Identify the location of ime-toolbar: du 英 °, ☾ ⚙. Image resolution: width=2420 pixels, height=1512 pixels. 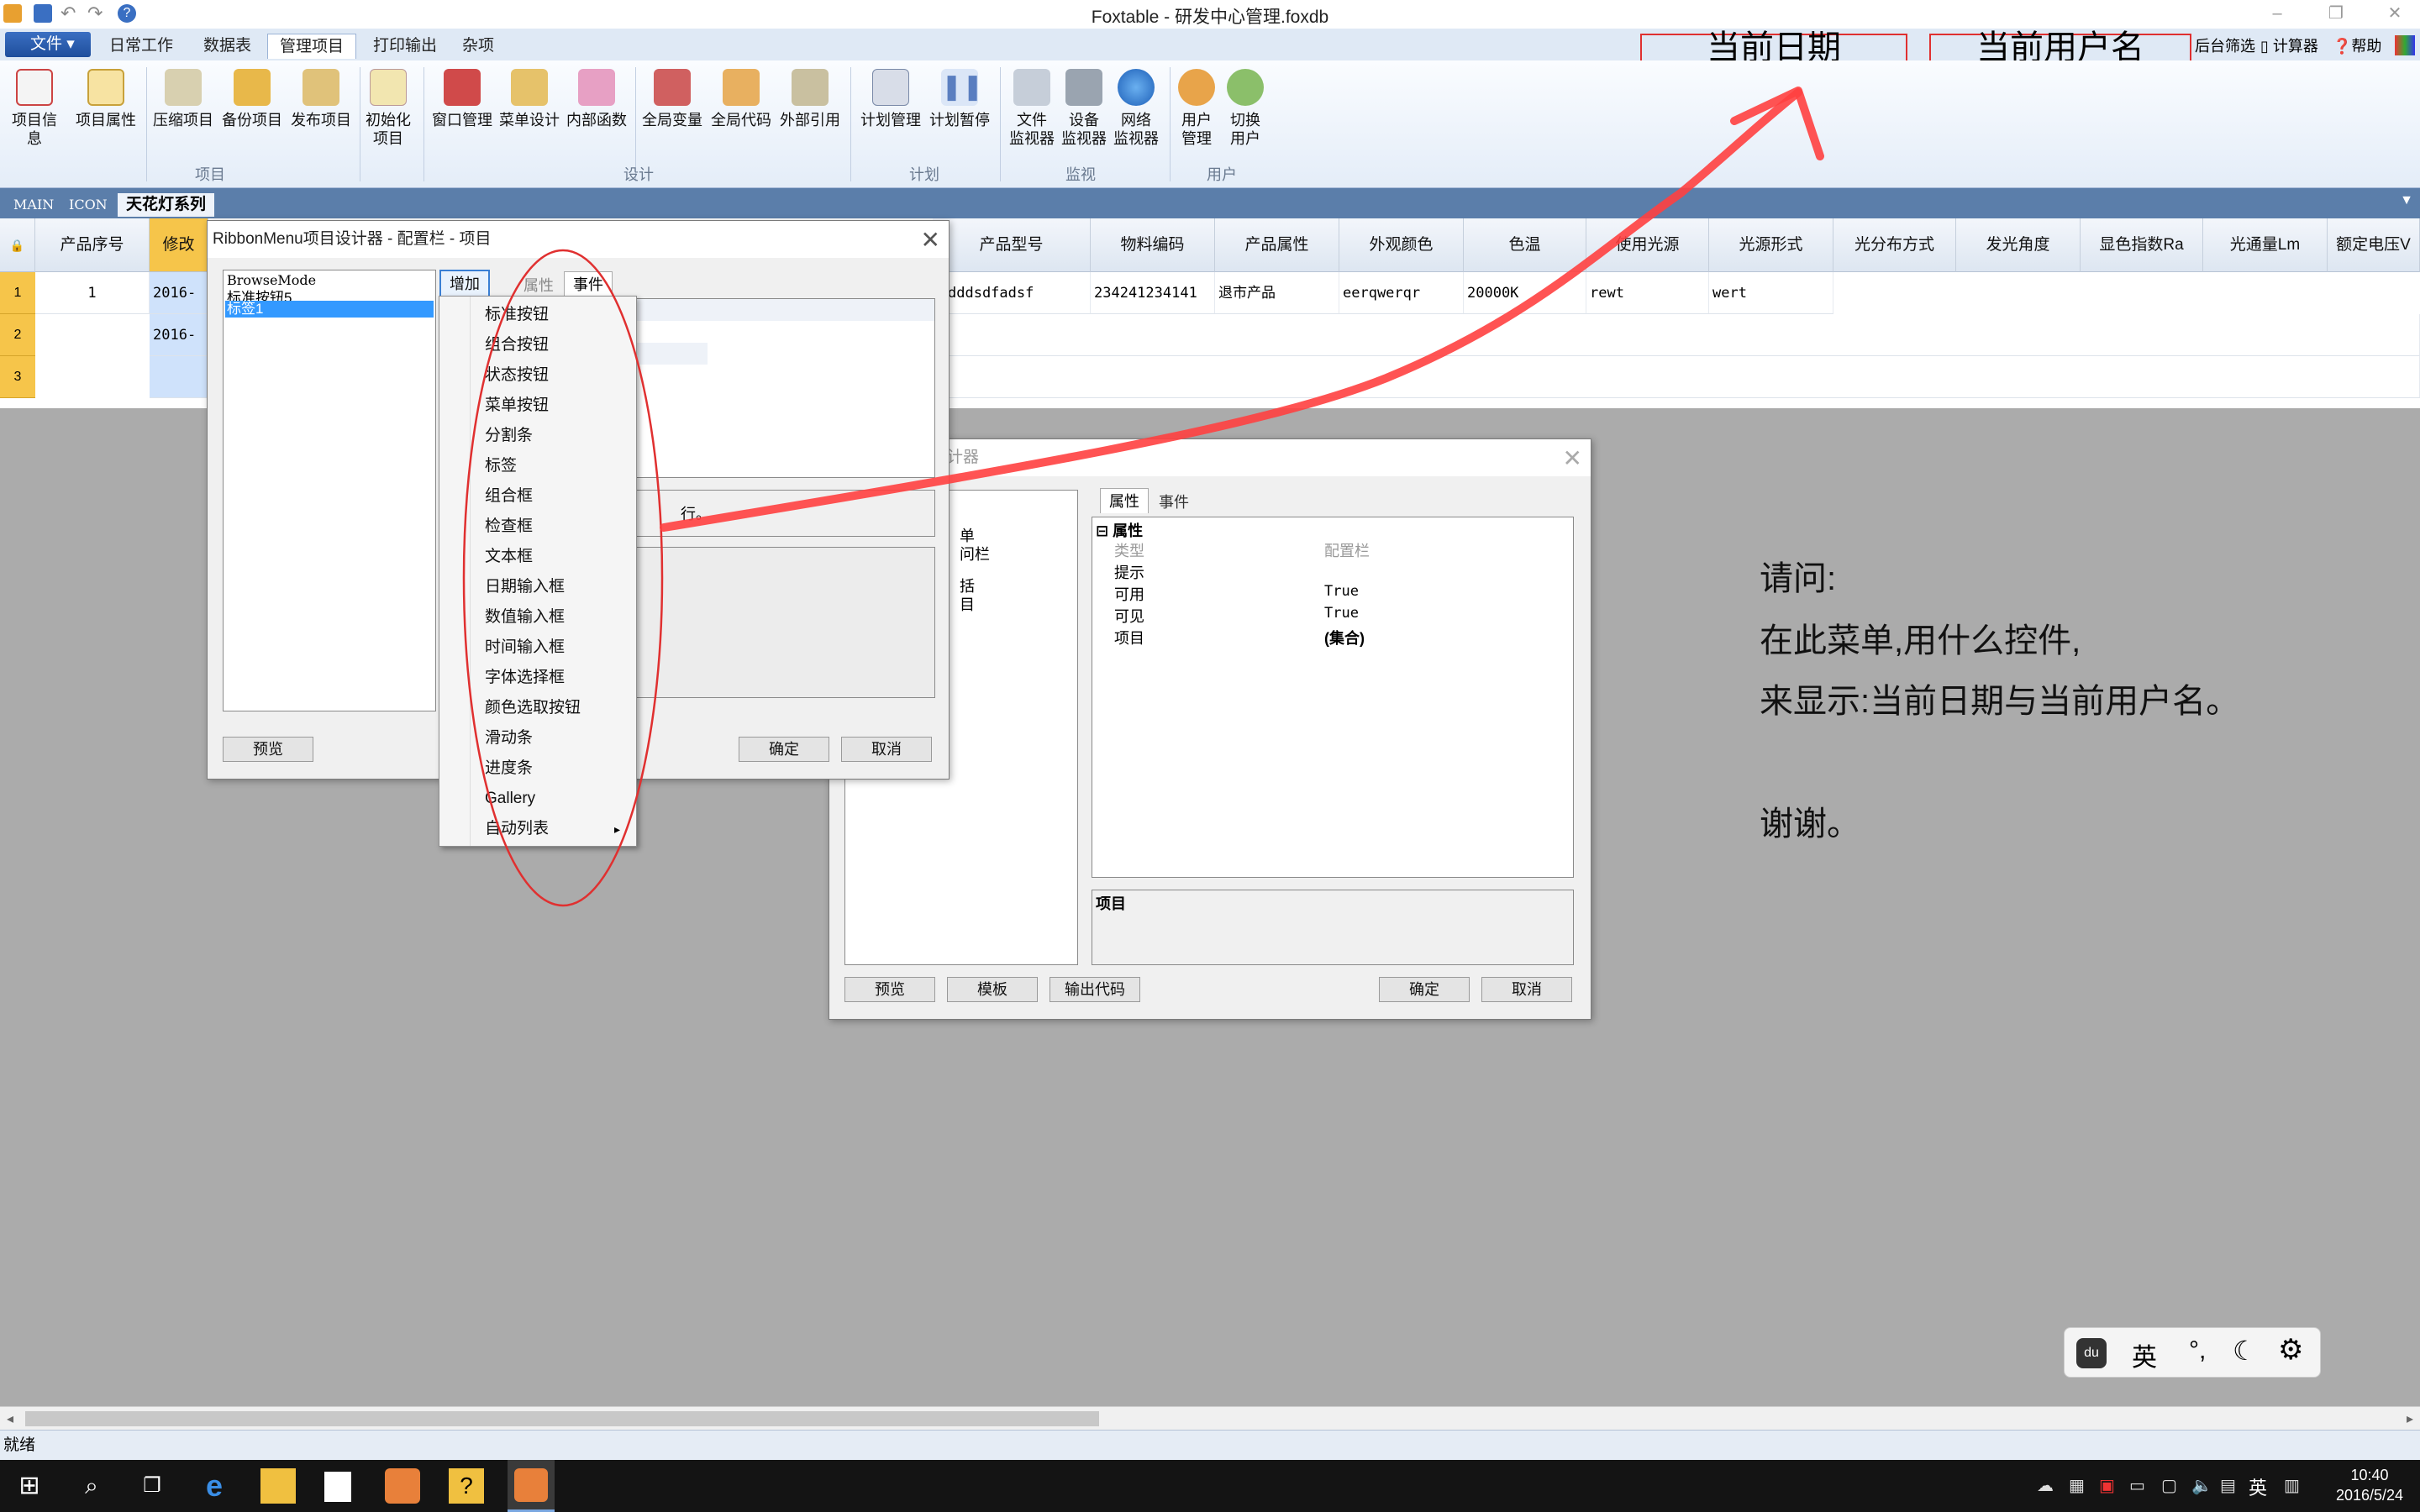
(2192, 1352).